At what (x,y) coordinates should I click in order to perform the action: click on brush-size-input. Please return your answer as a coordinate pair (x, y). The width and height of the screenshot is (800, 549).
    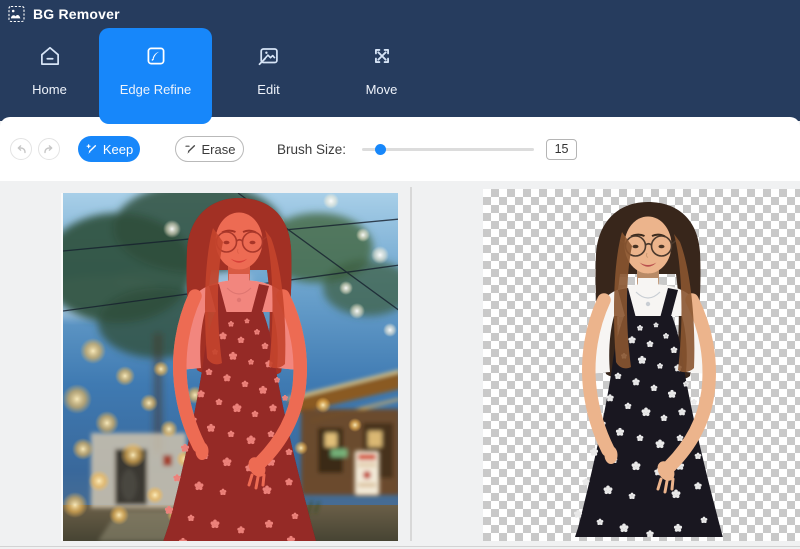
    Looking at the image, I should click on (562, 149).